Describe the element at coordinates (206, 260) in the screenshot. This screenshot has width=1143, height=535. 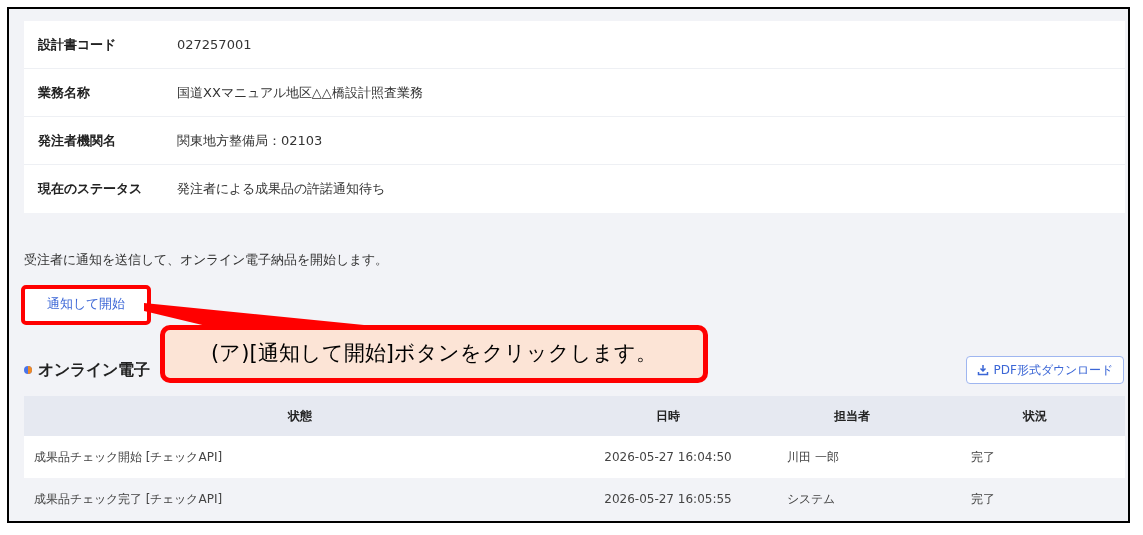
I see `notice-text: 受注者に通知を送信して、オンライン電子納品を開始します。` at that location.